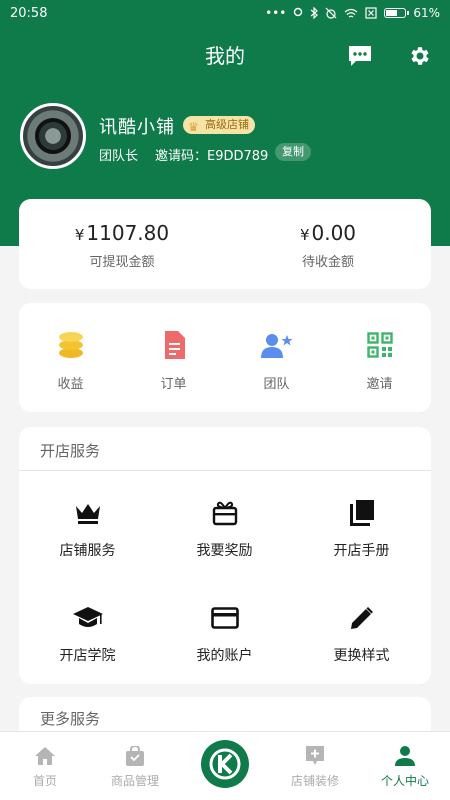 The image size is (450, 800). I want to click on status-time: 20:58, so click(29, 13).